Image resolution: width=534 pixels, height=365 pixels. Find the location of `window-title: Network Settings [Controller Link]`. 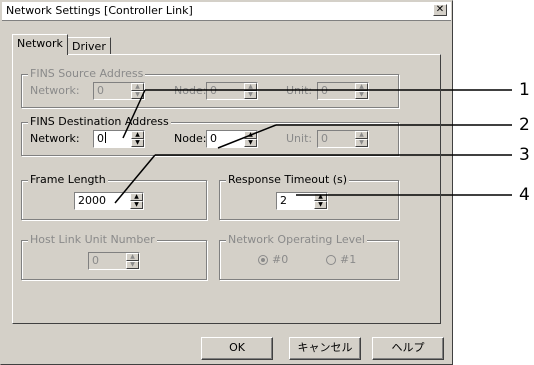

window-title: Network Settings [Controller Link] is located at coordinates (99, 10).